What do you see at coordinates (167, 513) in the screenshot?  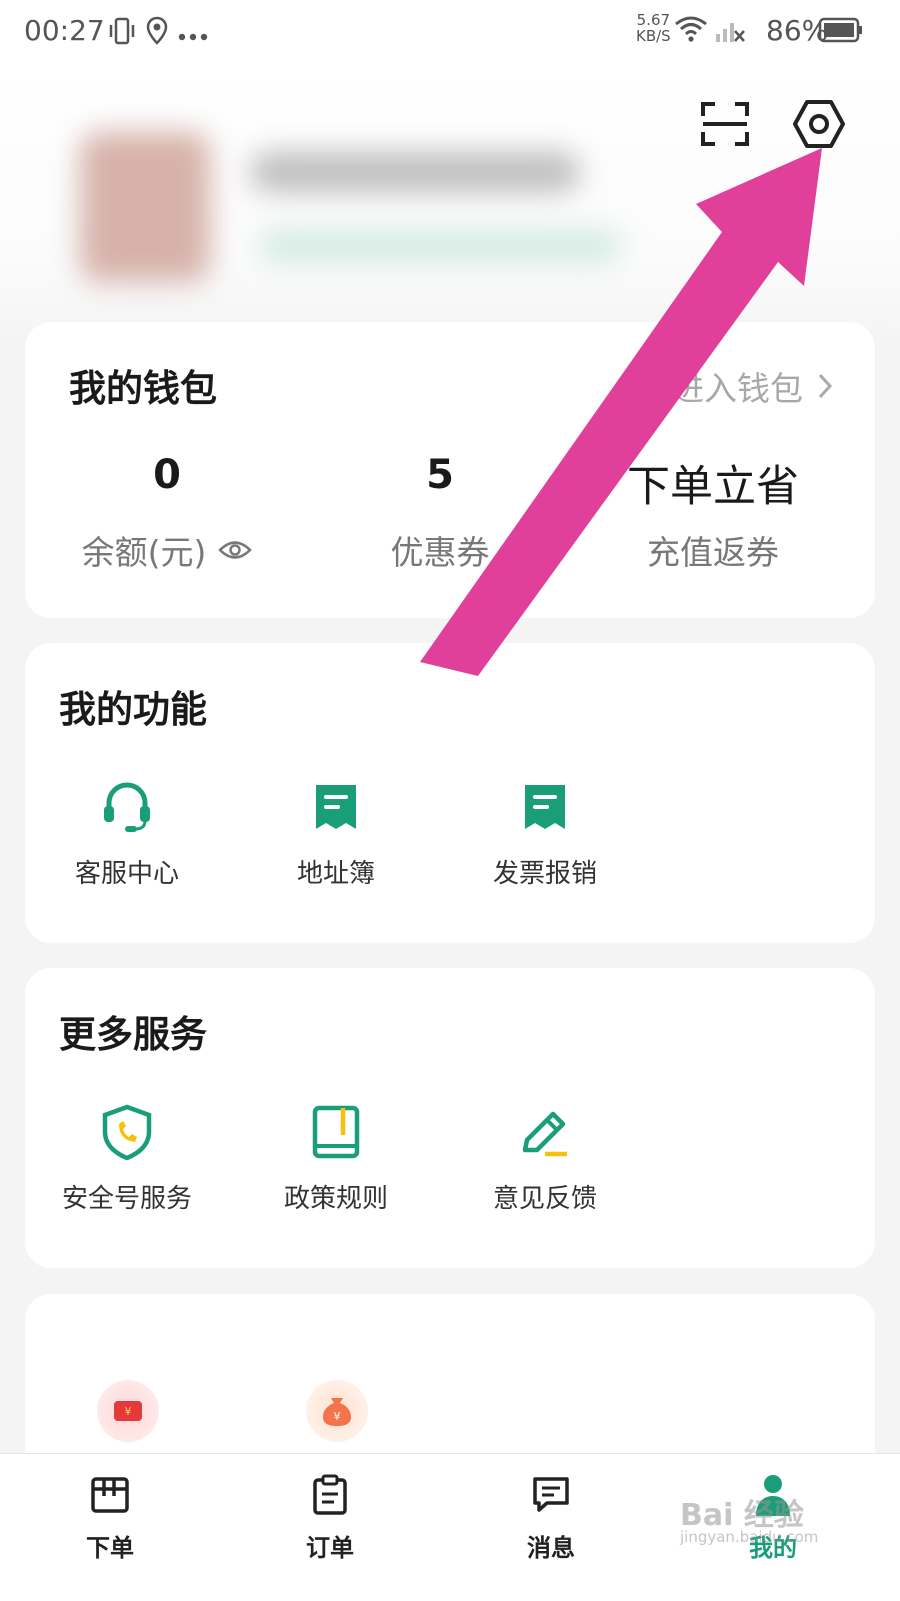 I see `wallet-balance: 0 余额(元)` at bounding box center [167, 513].